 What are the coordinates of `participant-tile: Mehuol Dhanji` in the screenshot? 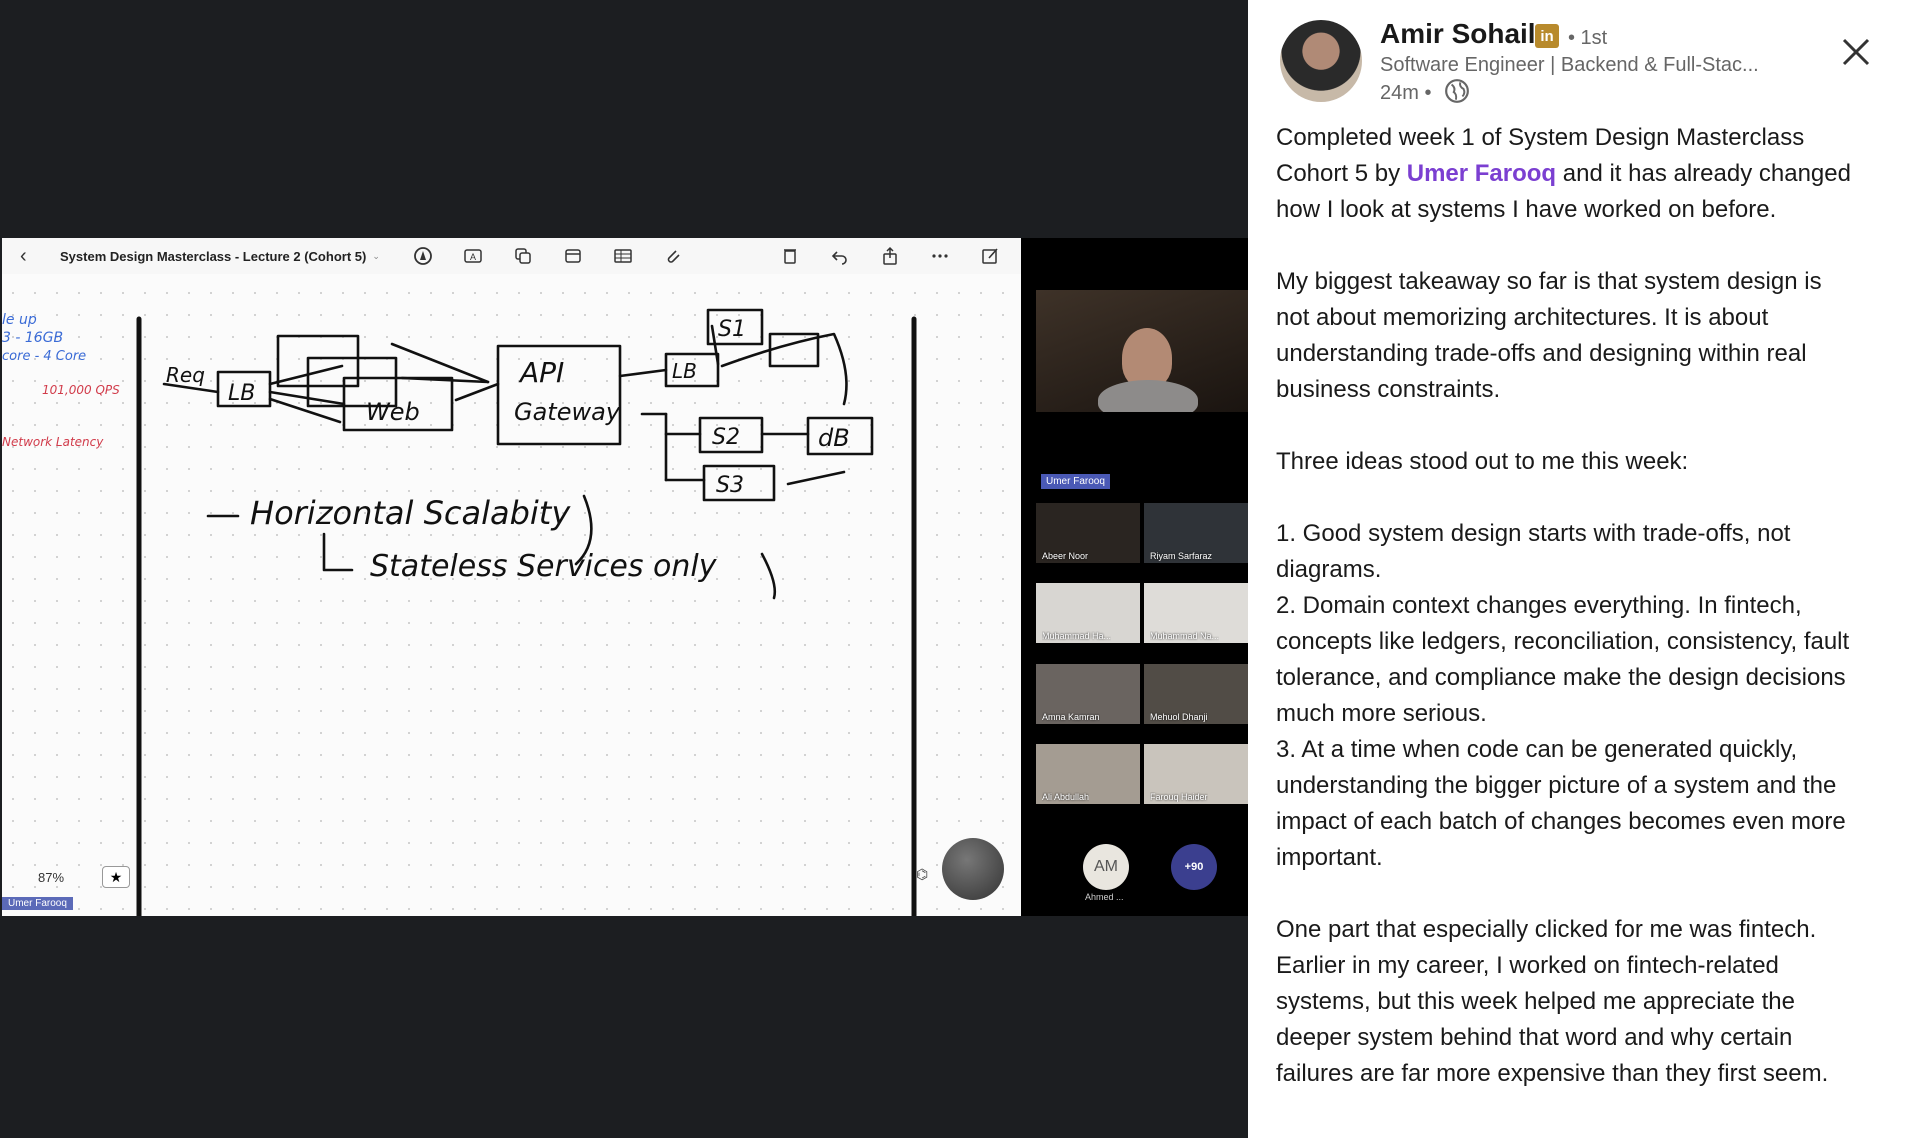 It's located at (1196, 694).